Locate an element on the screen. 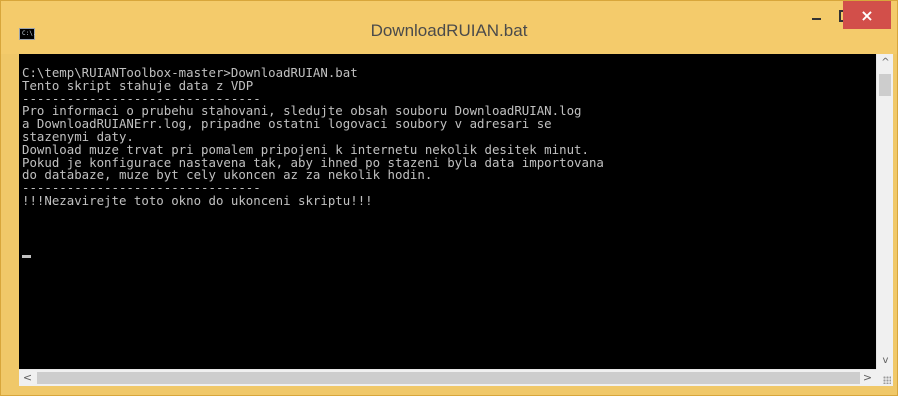  horizontal-scrollbar: < > is located at coordinates (447, 377).